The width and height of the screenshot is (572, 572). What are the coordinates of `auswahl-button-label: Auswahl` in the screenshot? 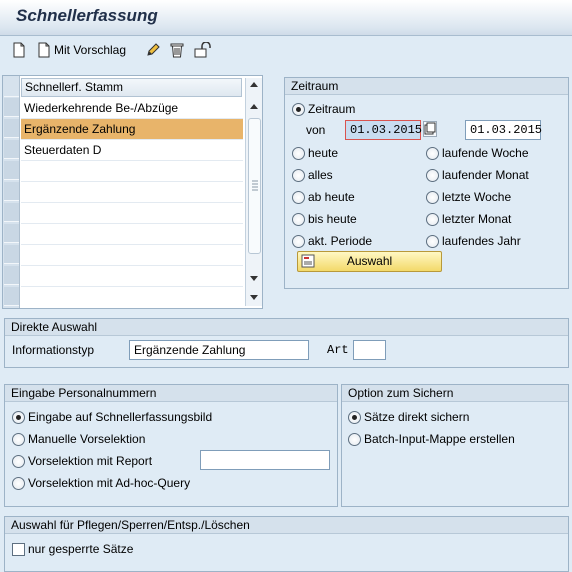 It's located at (369, 261).